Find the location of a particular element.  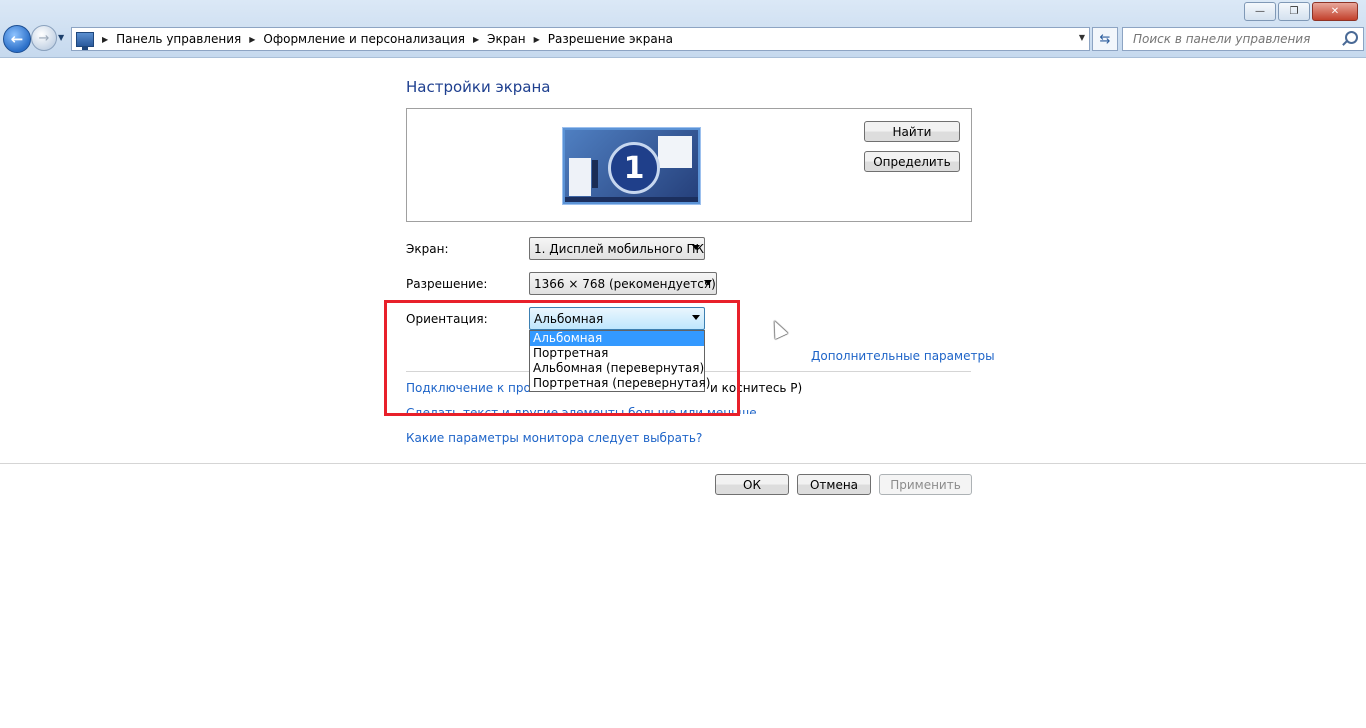

back-arrow-icon: ← is located at coordinates (17, 39).